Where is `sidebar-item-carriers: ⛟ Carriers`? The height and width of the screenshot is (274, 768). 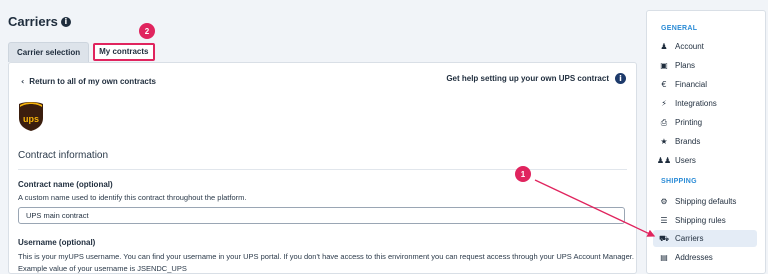
sidebar-item-carriers: ⛟ Carriers is located at coordinates (705, 238).